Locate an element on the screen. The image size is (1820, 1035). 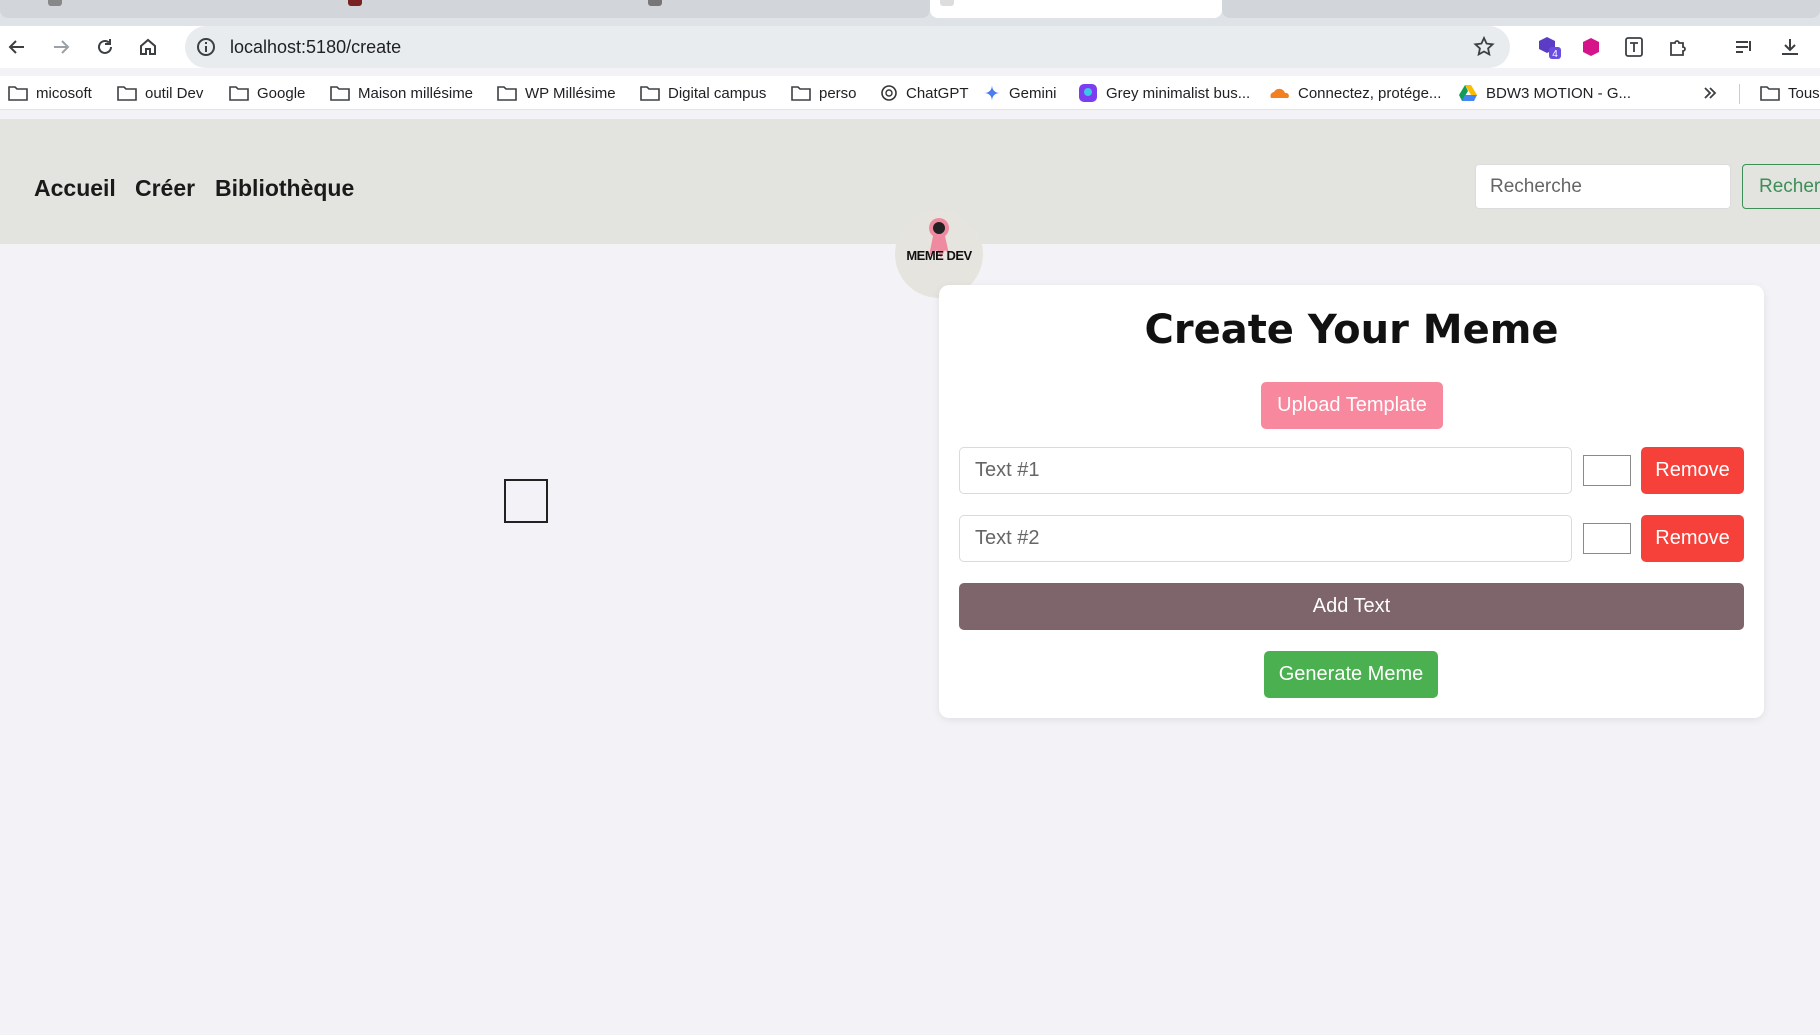
tab-strip is located at coordinates (910, 13).